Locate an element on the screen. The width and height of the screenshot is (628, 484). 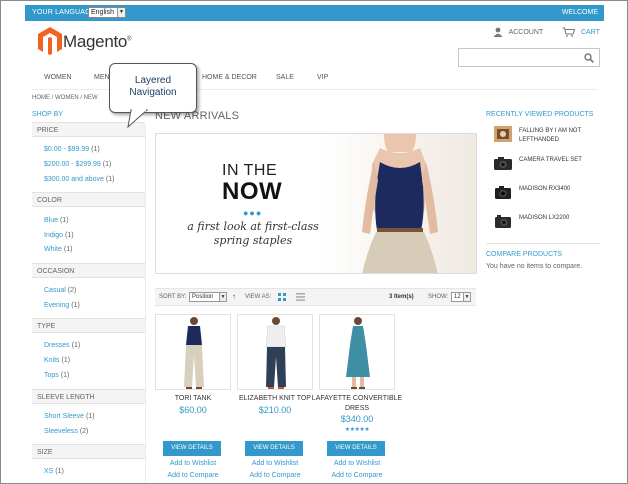
show-label: SHOW: is located at coordinates (438, 297).